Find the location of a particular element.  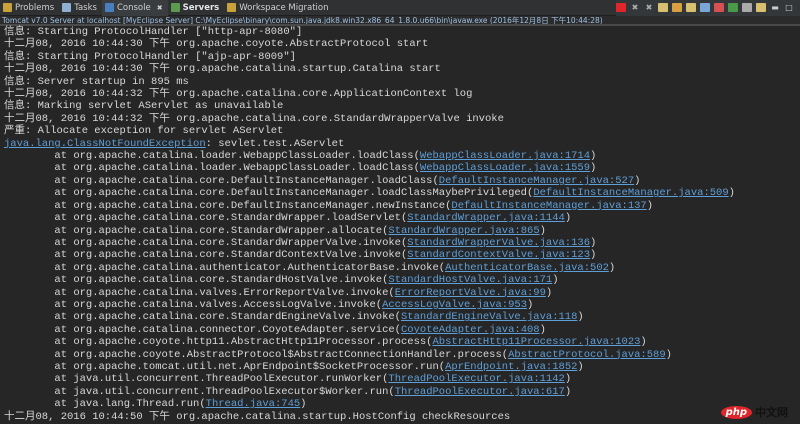

tab-tasks: Tasks is located at coordinates (80, 8).